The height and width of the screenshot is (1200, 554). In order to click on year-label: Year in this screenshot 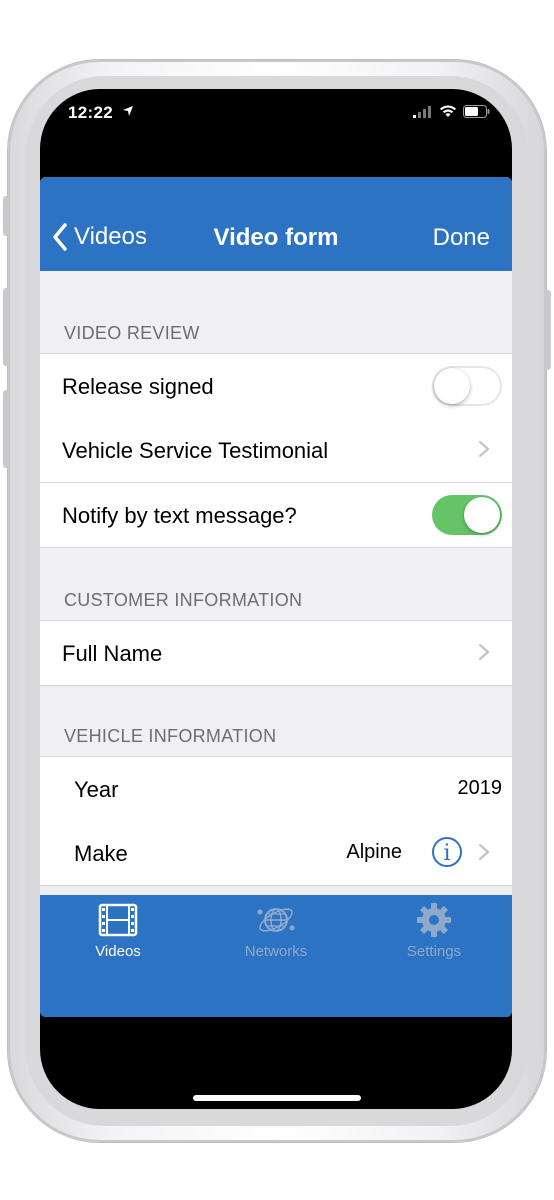, I will do `click(96, 789)`.